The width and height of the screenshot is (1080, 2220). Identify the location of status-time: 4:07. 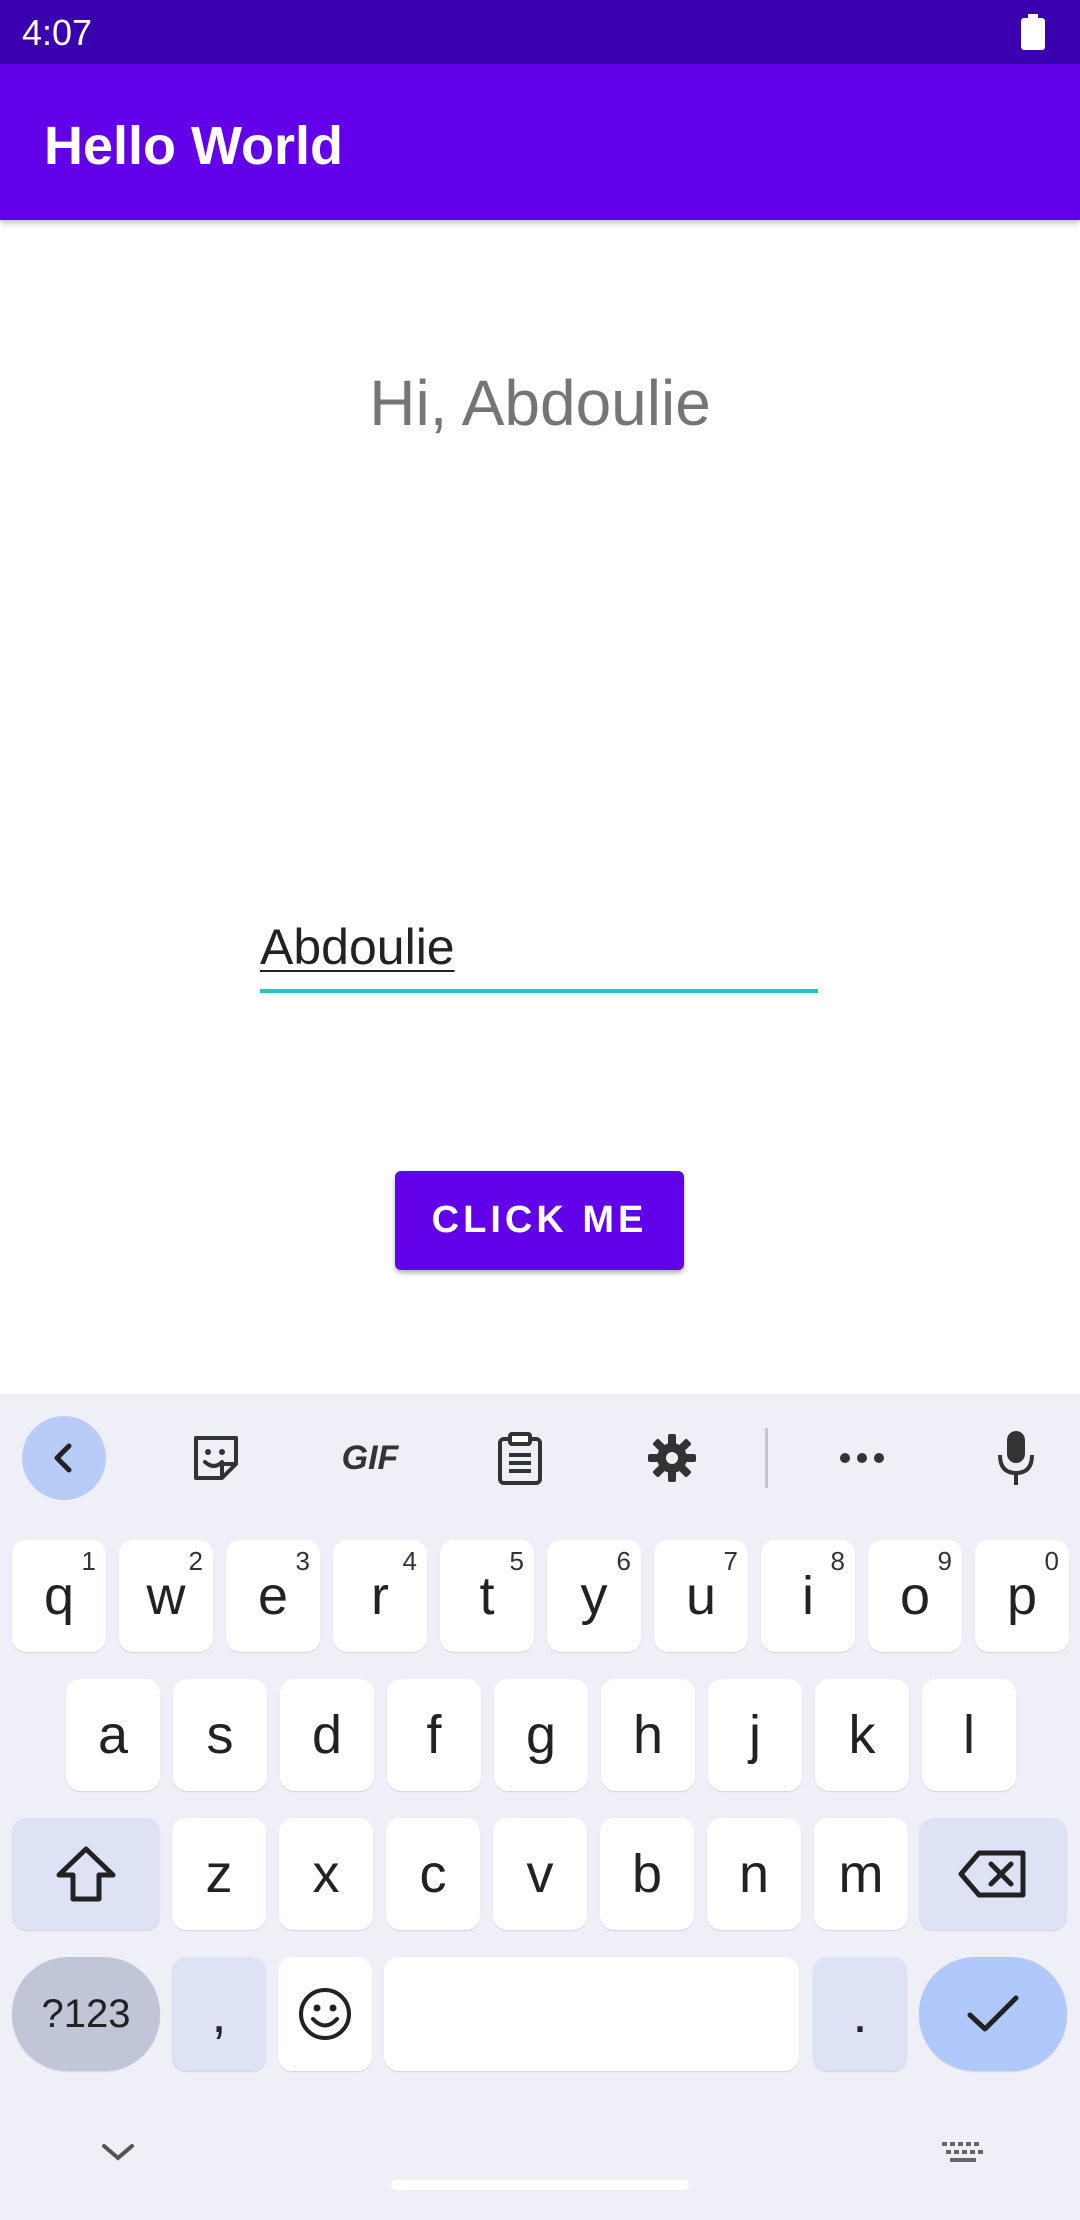
(57, 32).